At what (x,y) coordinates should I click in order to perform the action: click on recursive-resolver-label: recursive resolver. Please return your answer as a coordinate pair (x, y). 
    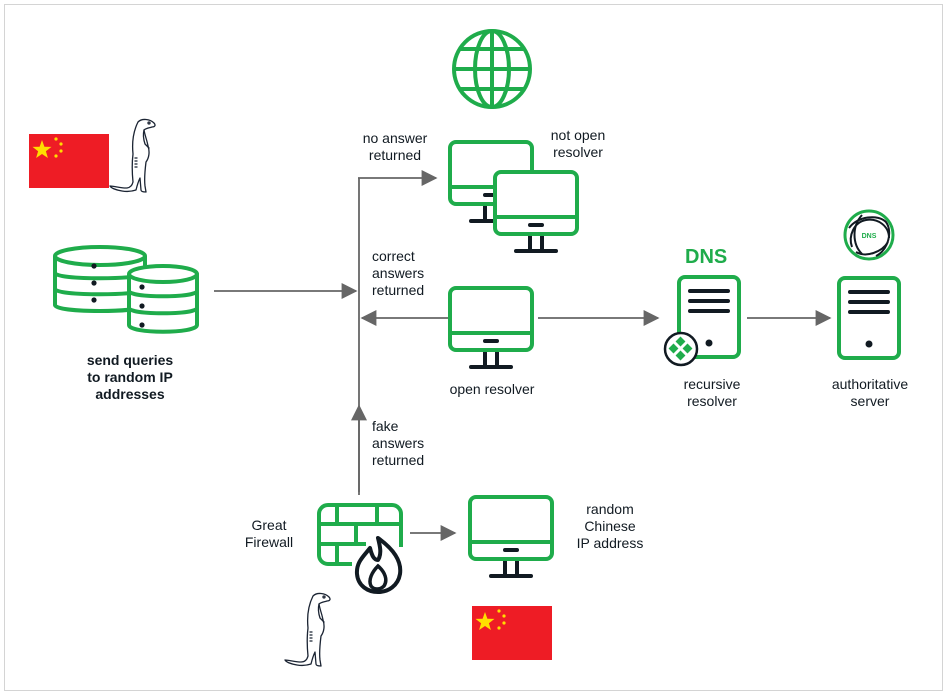
    Looking at the image, I should click on (712, 392).